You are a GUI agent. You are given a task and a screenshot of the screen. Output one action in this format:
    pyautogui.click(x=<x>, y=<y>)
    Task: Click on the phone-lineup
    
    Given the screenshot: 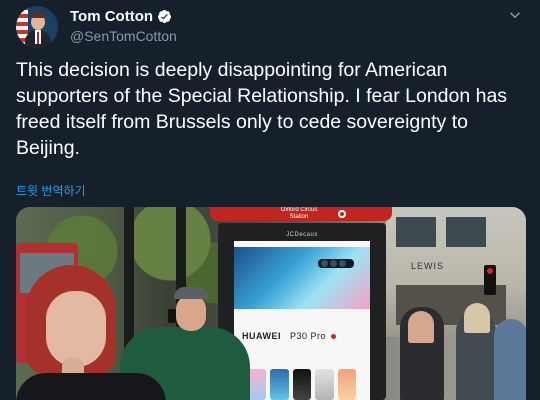 What is the action you would take?
    pyautogui.click(x=302, y=384)
    